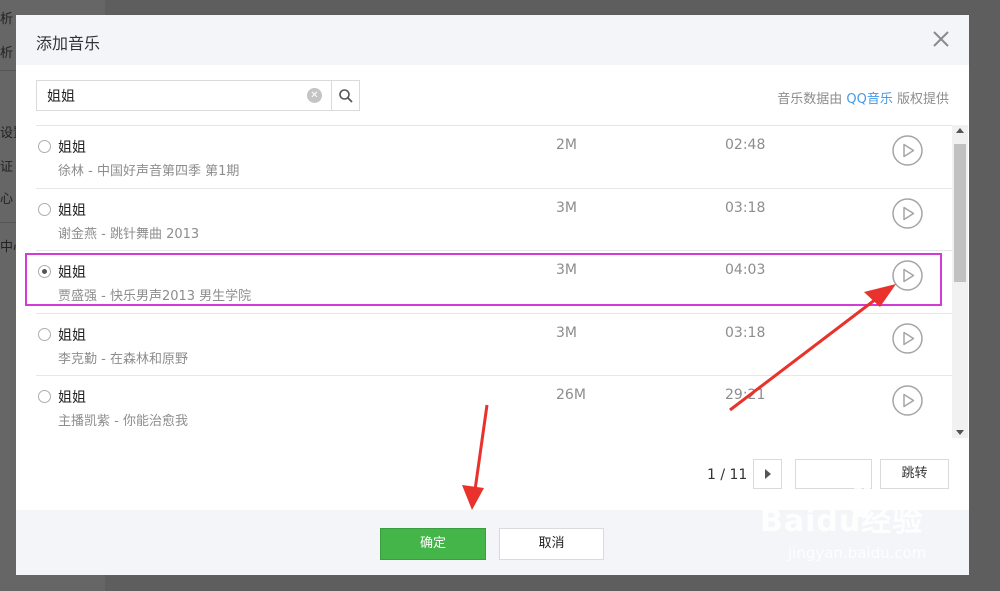 This screenshot has height=591, width=1000. I want to click on song-duration: 02:48, so click(745, 145).